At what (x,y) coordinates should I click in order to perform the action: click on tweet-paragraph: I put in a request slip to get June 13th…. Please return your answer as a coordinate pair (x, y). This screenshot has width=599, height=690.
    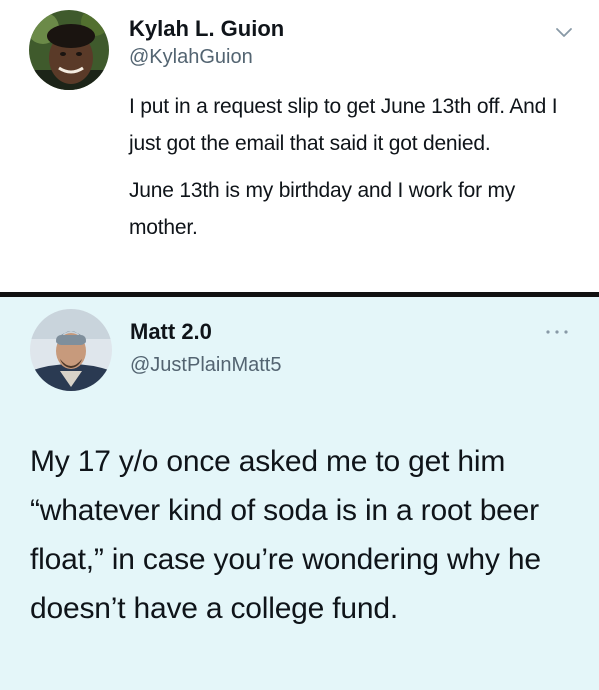
    Looking at the image, I should click on (343, 125).